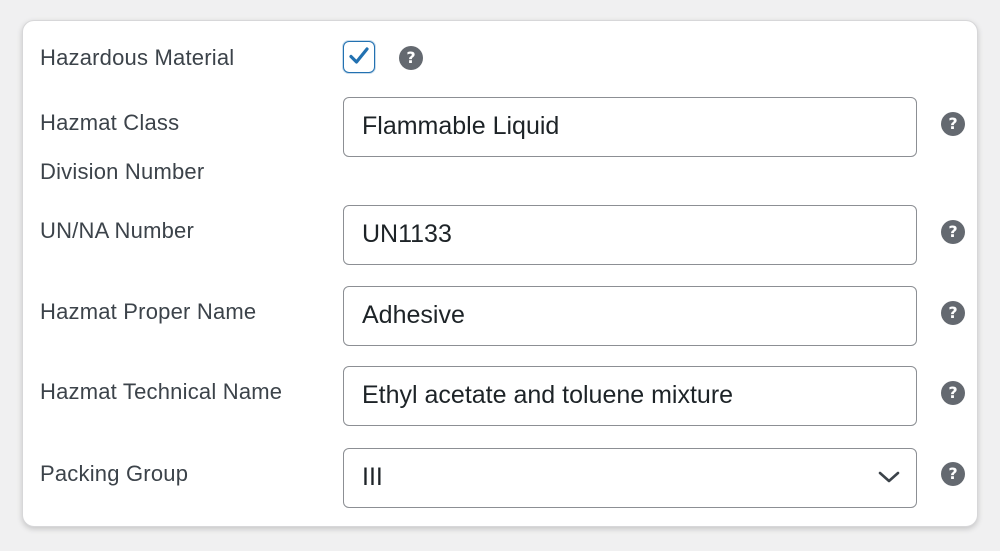 The height and width of the screenshot is (551, 1000). Describe the element at coordinates (161, 391) in the screenshot. I see `hazmat-technical-name-label: Hazmat Technical Name` at that location.